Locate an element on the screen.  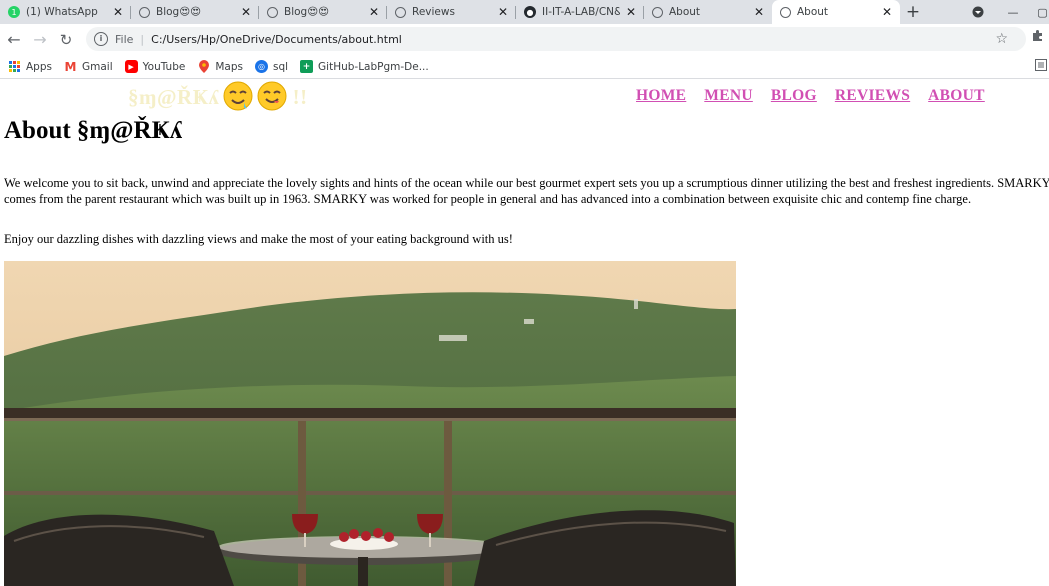
profile-icon is located at coordinates (978, 12).